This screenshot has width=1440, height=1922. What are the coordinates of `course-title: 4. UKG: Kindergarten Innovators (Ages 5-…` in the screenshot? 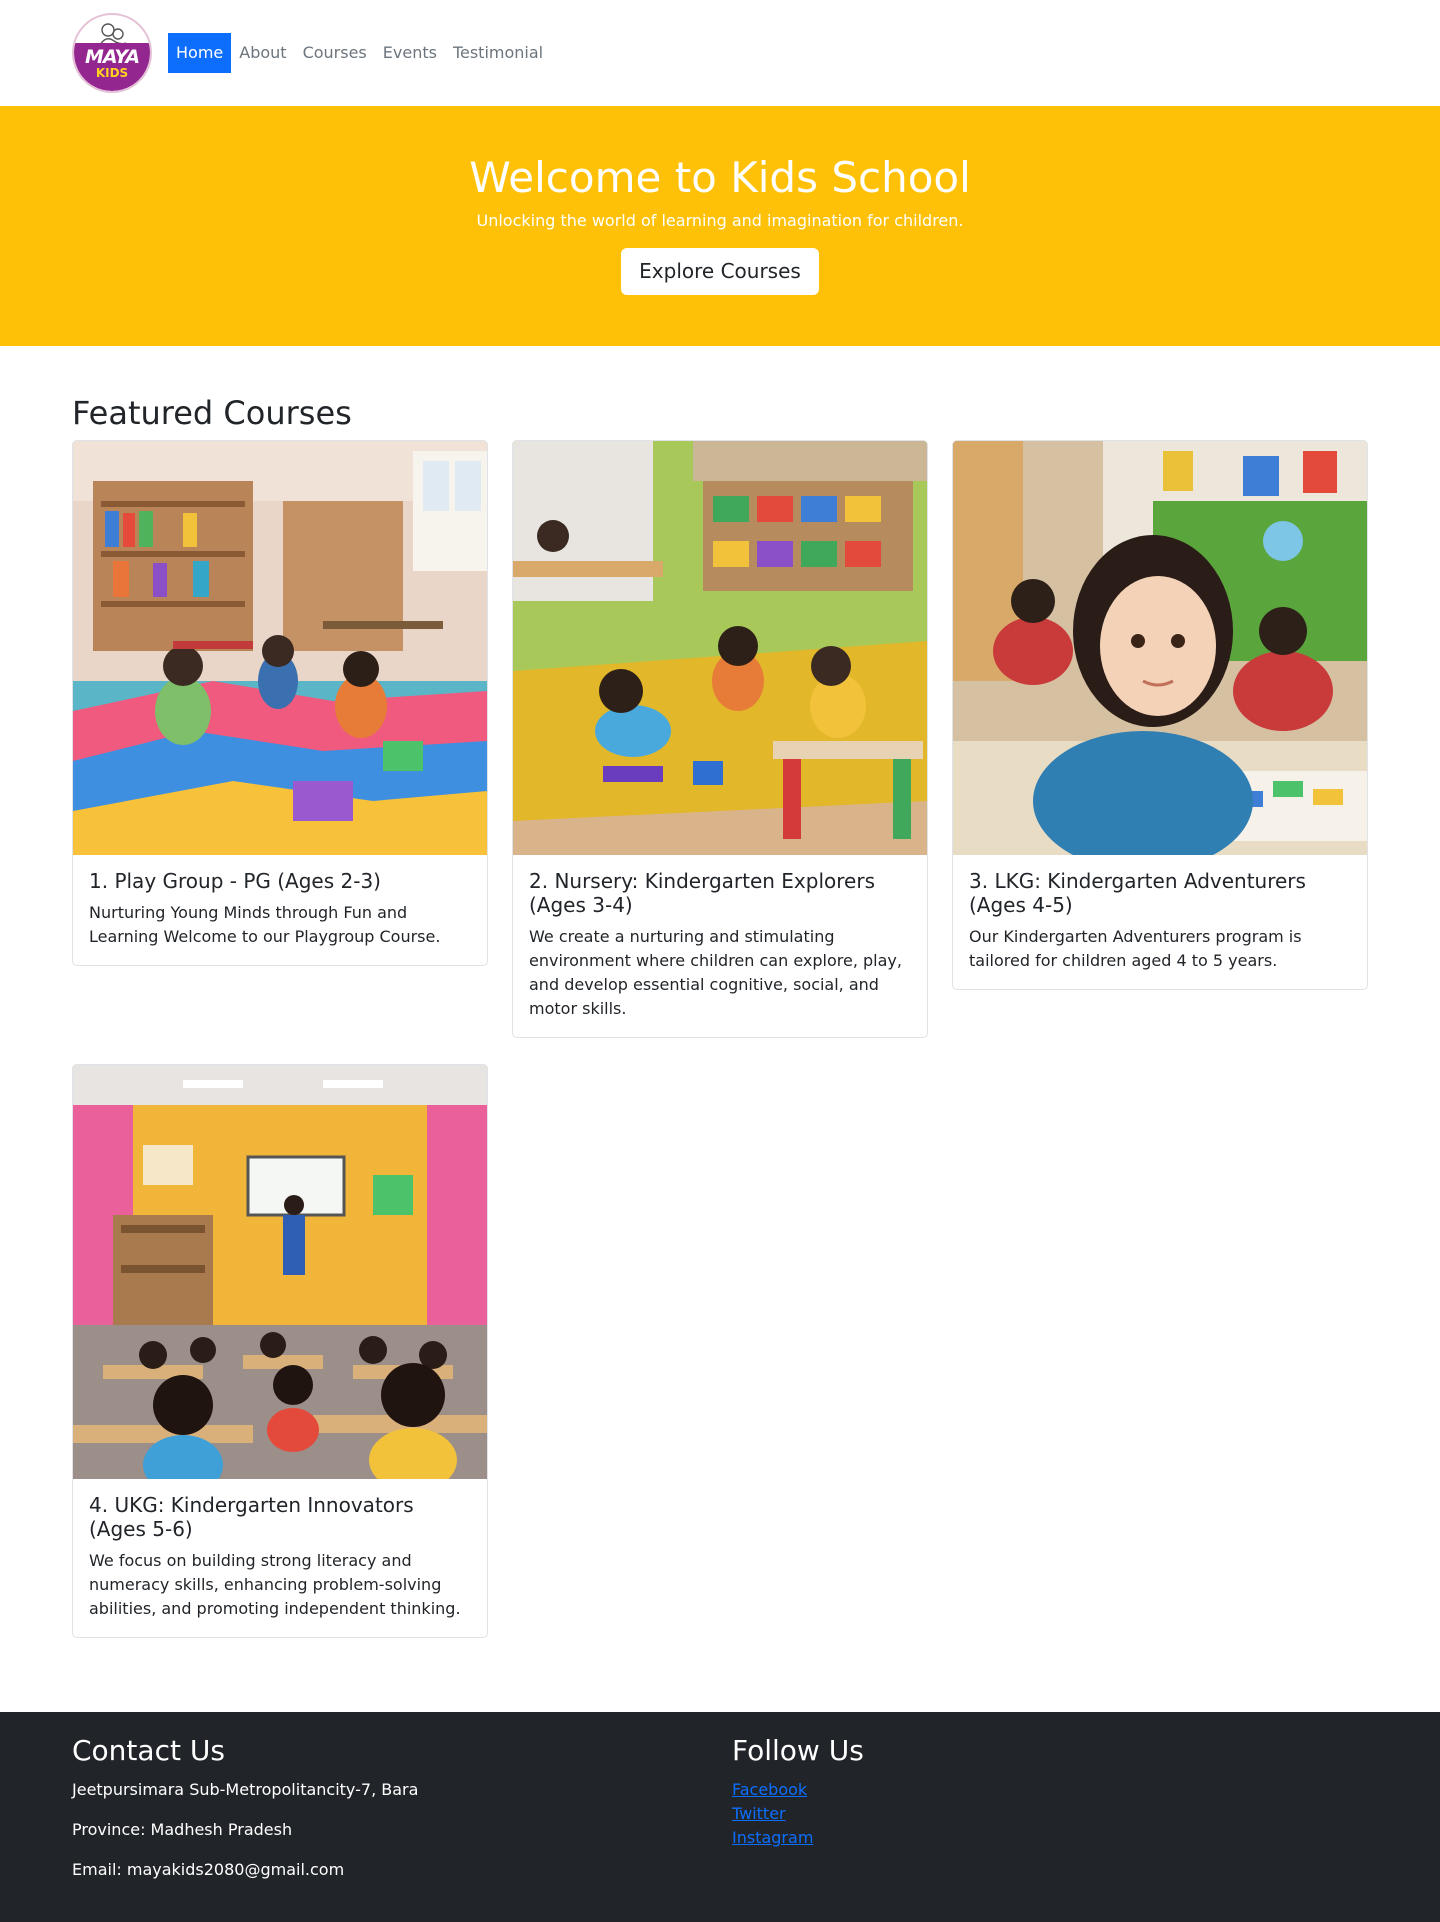 It's located at (251, 1517).